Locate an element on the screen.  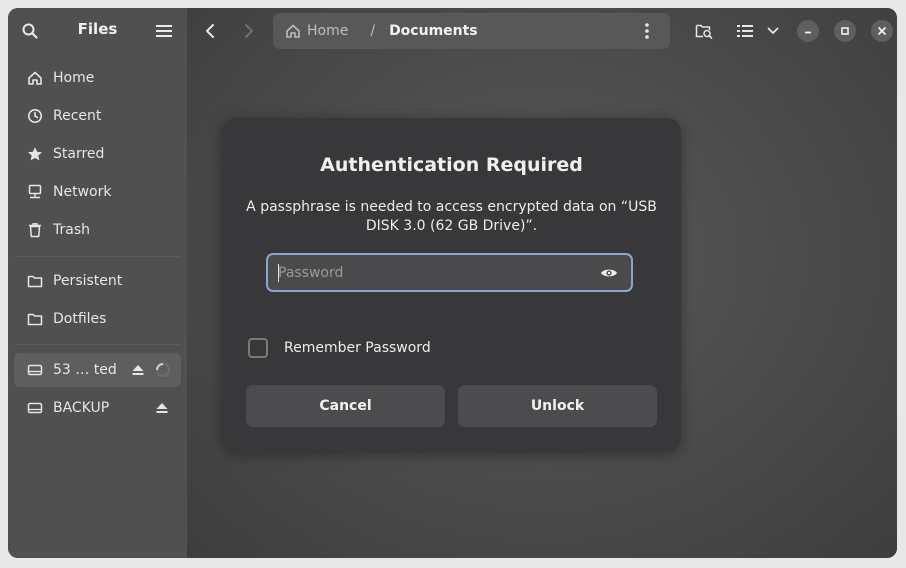
forward-button is located at coordinates (249, 31).